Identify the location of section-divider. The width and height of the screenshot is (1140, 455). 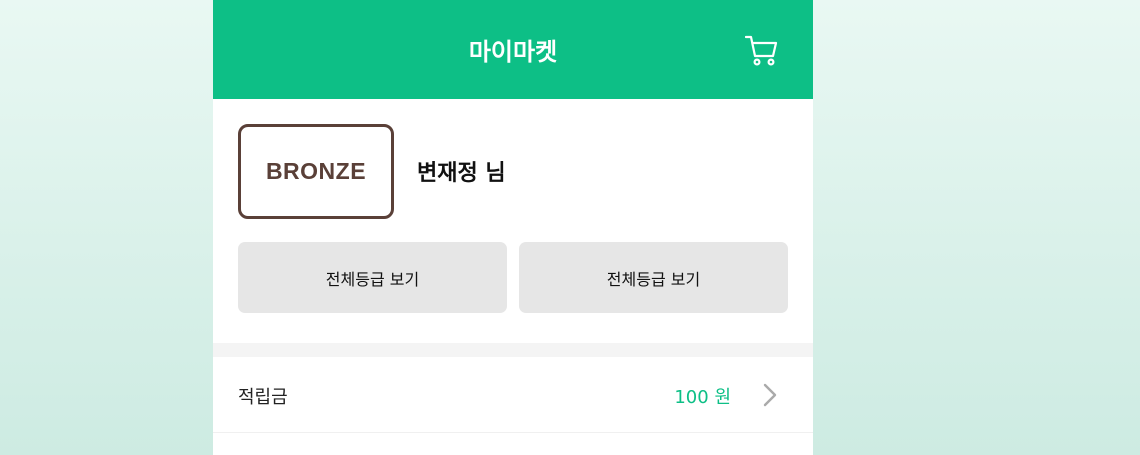
(513, 350).